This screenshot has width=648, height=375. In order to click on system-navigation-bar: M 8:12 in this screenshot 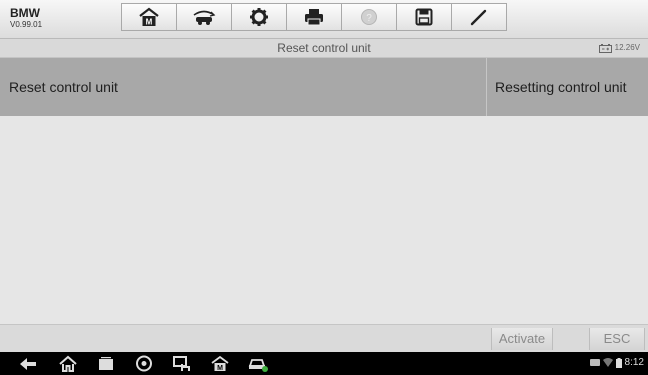, I will do `click(324, 363)`.